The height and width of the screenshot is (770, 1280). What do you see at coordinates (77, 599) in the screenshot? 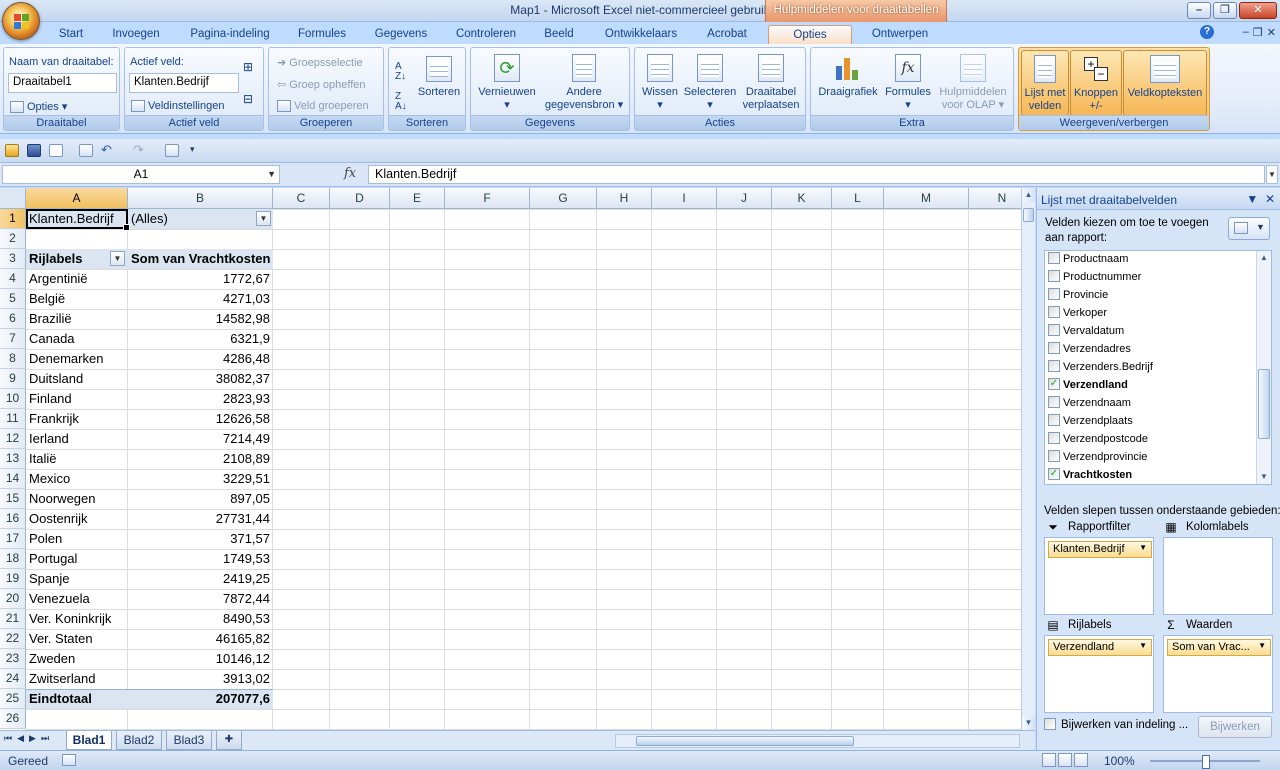
I see `pivot-row-label: Venezuela` at bounding box center [77, 599].